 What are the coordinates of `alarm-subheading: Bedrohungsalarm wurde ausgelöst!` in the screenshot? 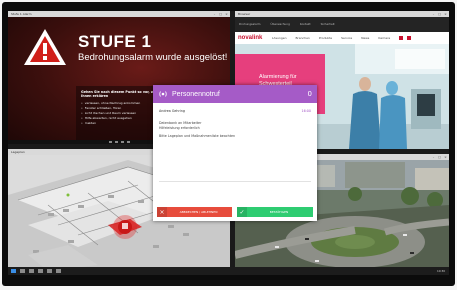 It's located at (153, 57).